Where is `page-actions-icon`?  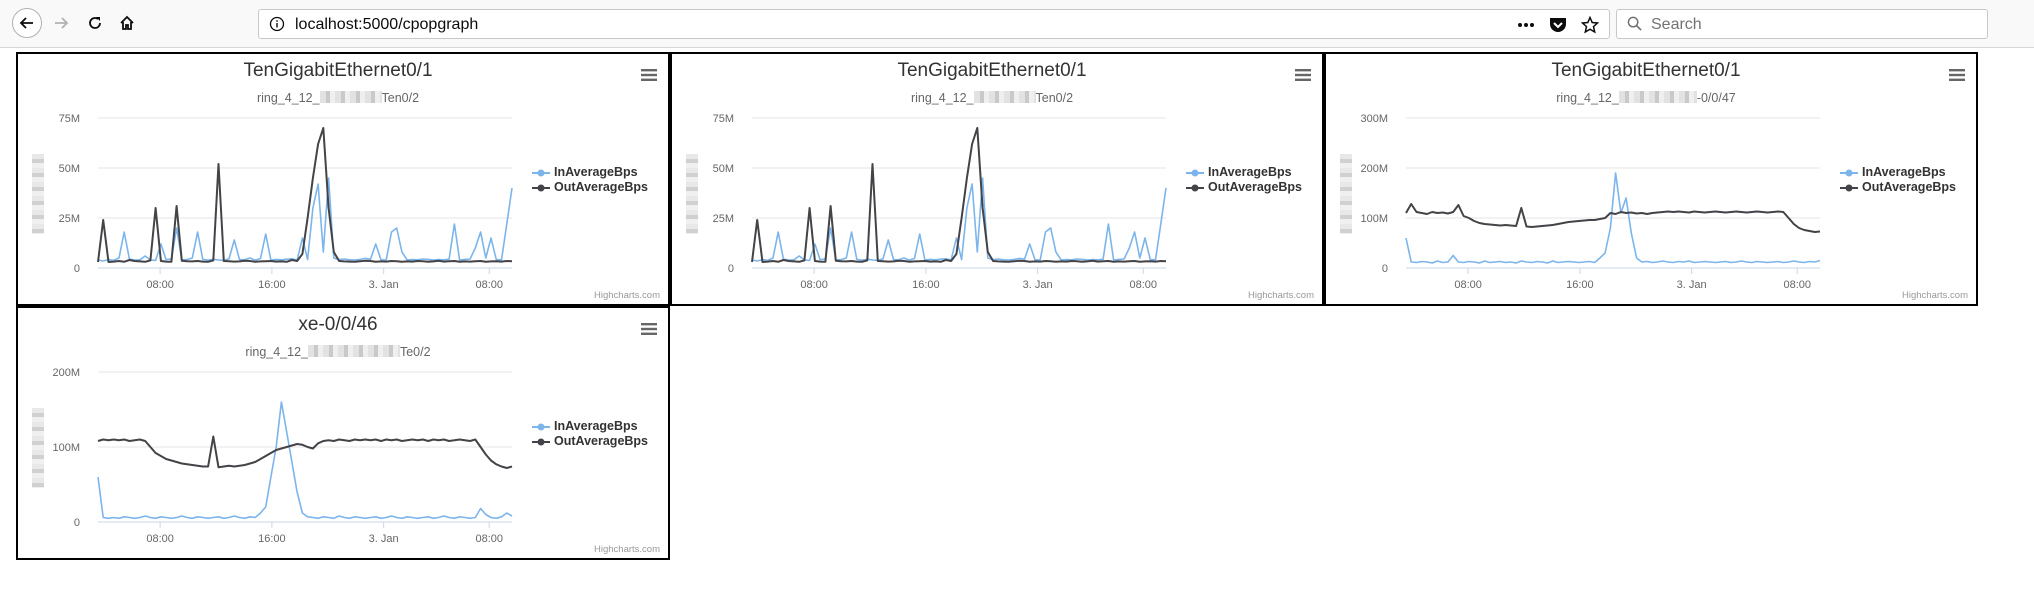
page-actions-icon is located at coordinates (1526, 25).